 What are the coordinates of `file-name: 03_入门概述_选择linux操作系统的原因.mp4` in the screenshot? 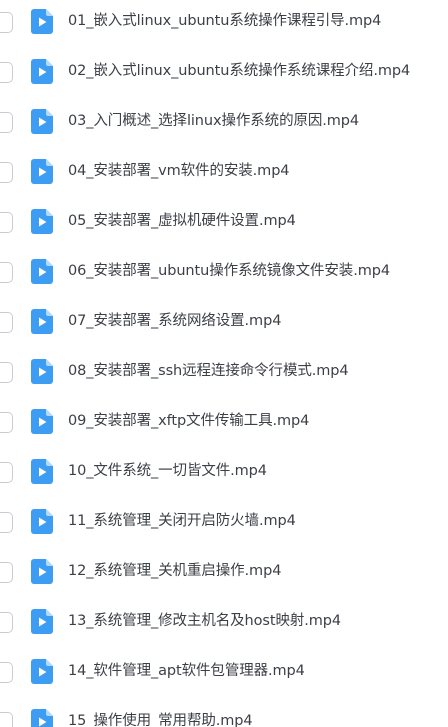 It's located at (214, 121).